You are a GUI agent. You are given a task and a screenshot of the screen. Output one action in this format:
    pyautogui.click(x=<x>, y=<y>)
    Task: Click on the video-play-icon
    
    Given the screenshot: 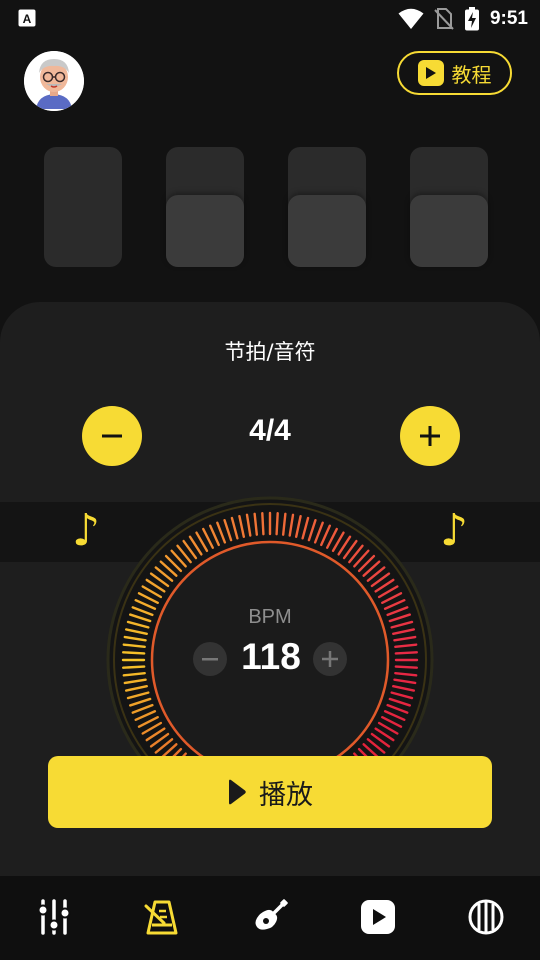 What is the action you would take?
    pyautogui.click(x=378, y=917)
    